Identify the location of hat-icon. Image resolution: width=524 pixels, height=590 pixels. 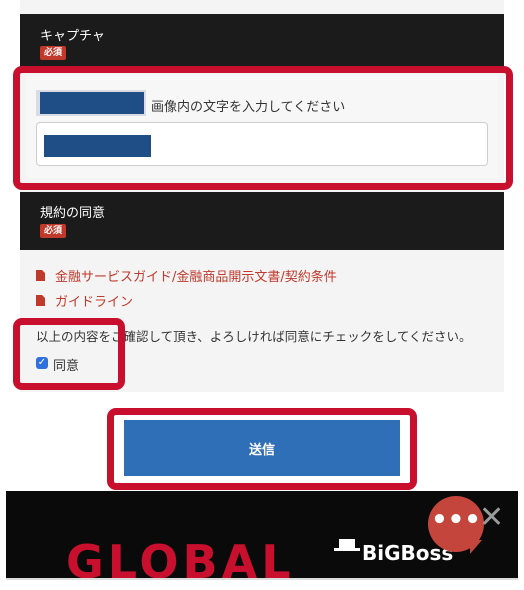
(347, 545).